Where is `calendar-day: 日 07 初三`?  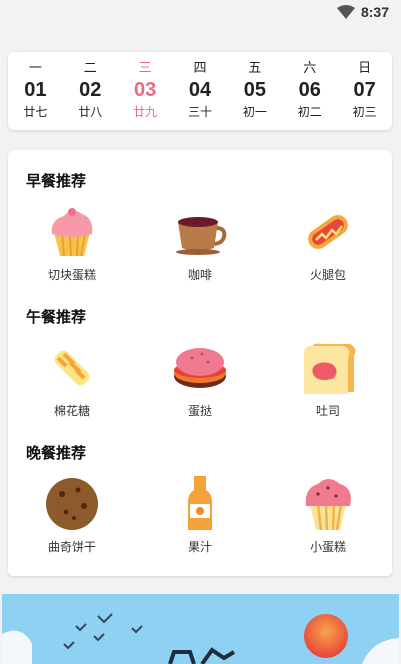 calendar-day: 日 07 初三 is located at coordinates (364, 91).